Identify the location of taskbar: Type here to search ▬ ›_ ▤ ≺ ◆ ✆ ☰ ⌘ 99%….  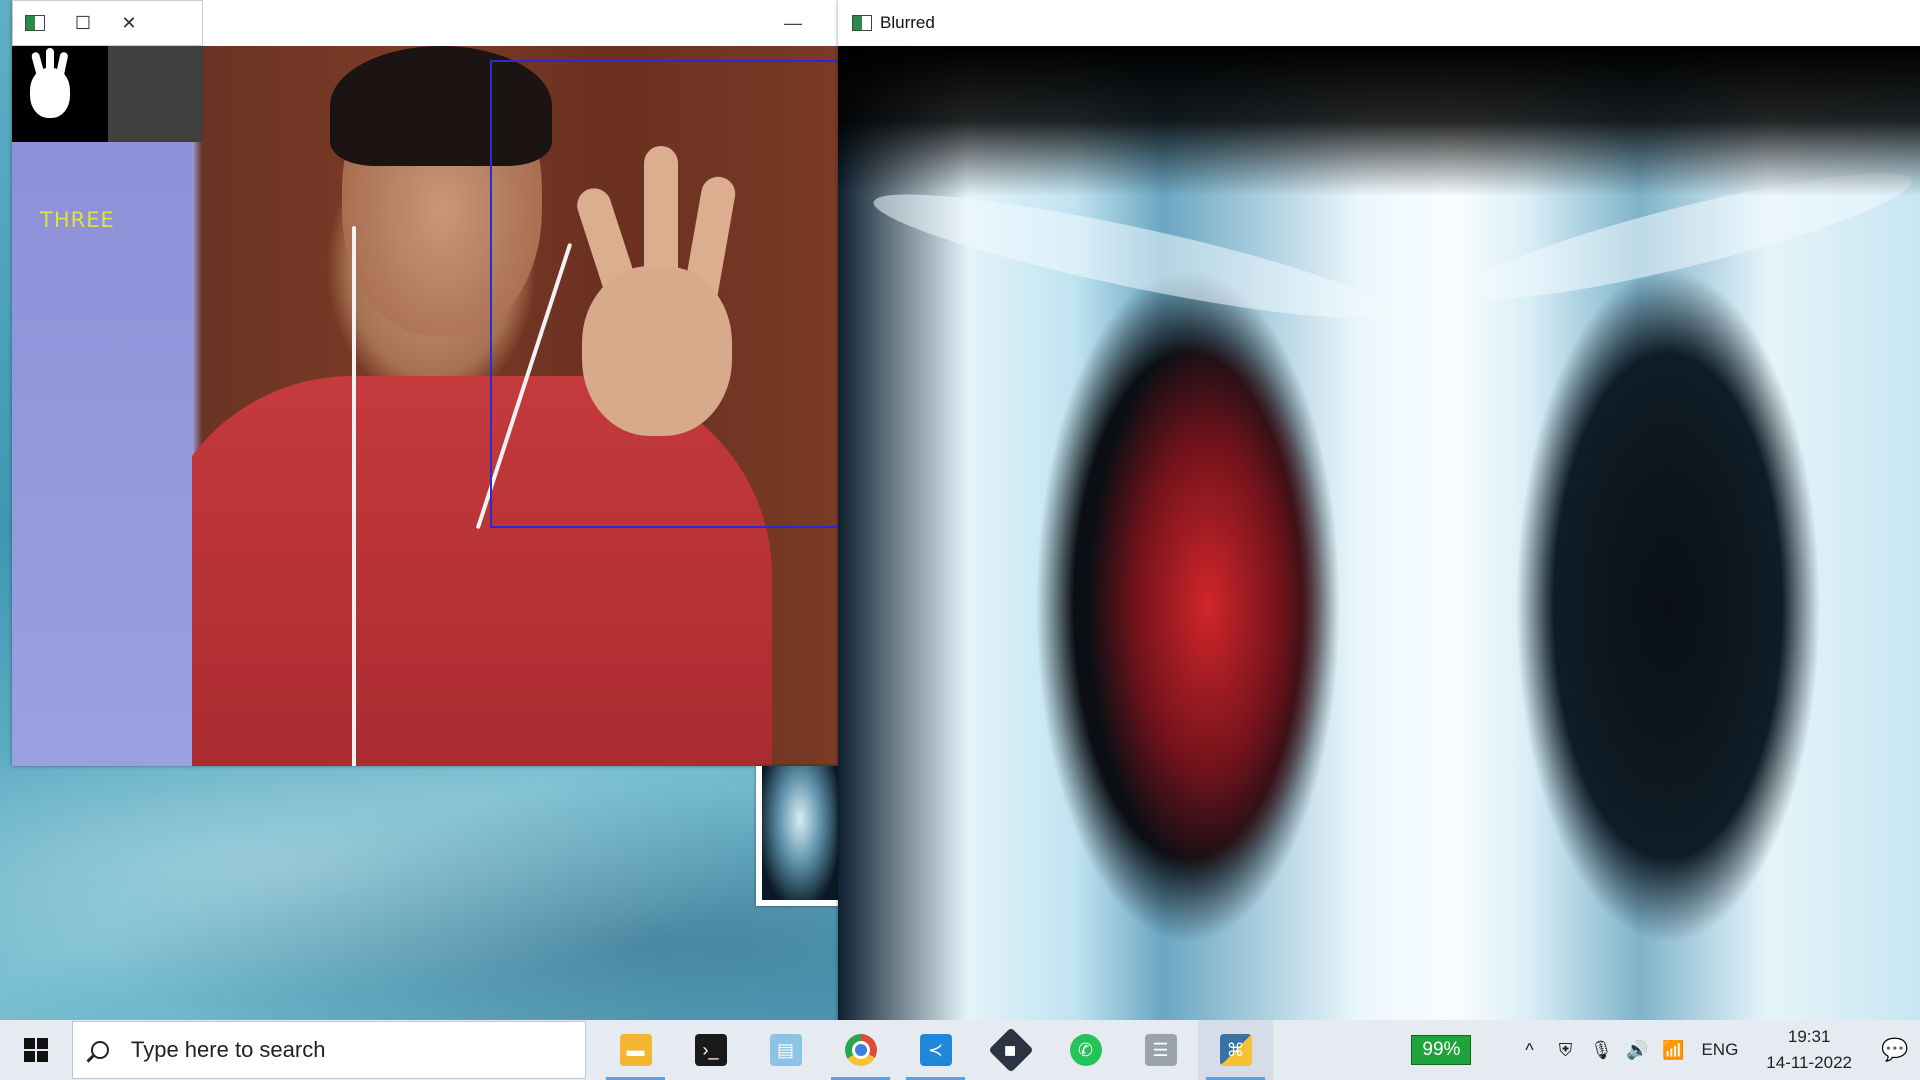
(960, 1050).